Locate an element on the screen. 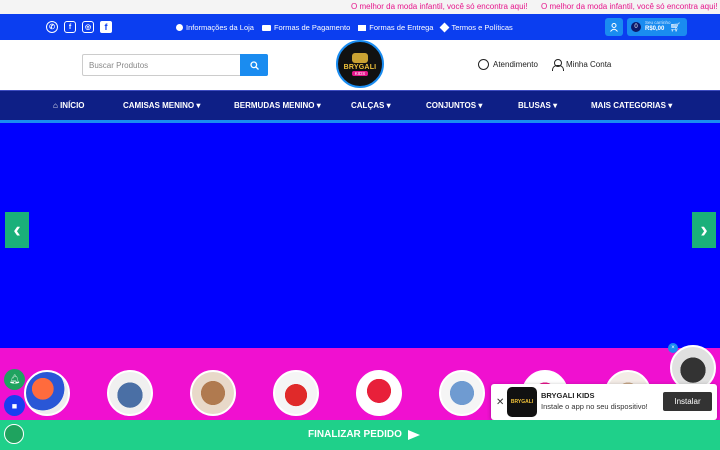  finalizar-pedido-button: FINALIZAR PEDIDO is located at coordinates (364, 434).